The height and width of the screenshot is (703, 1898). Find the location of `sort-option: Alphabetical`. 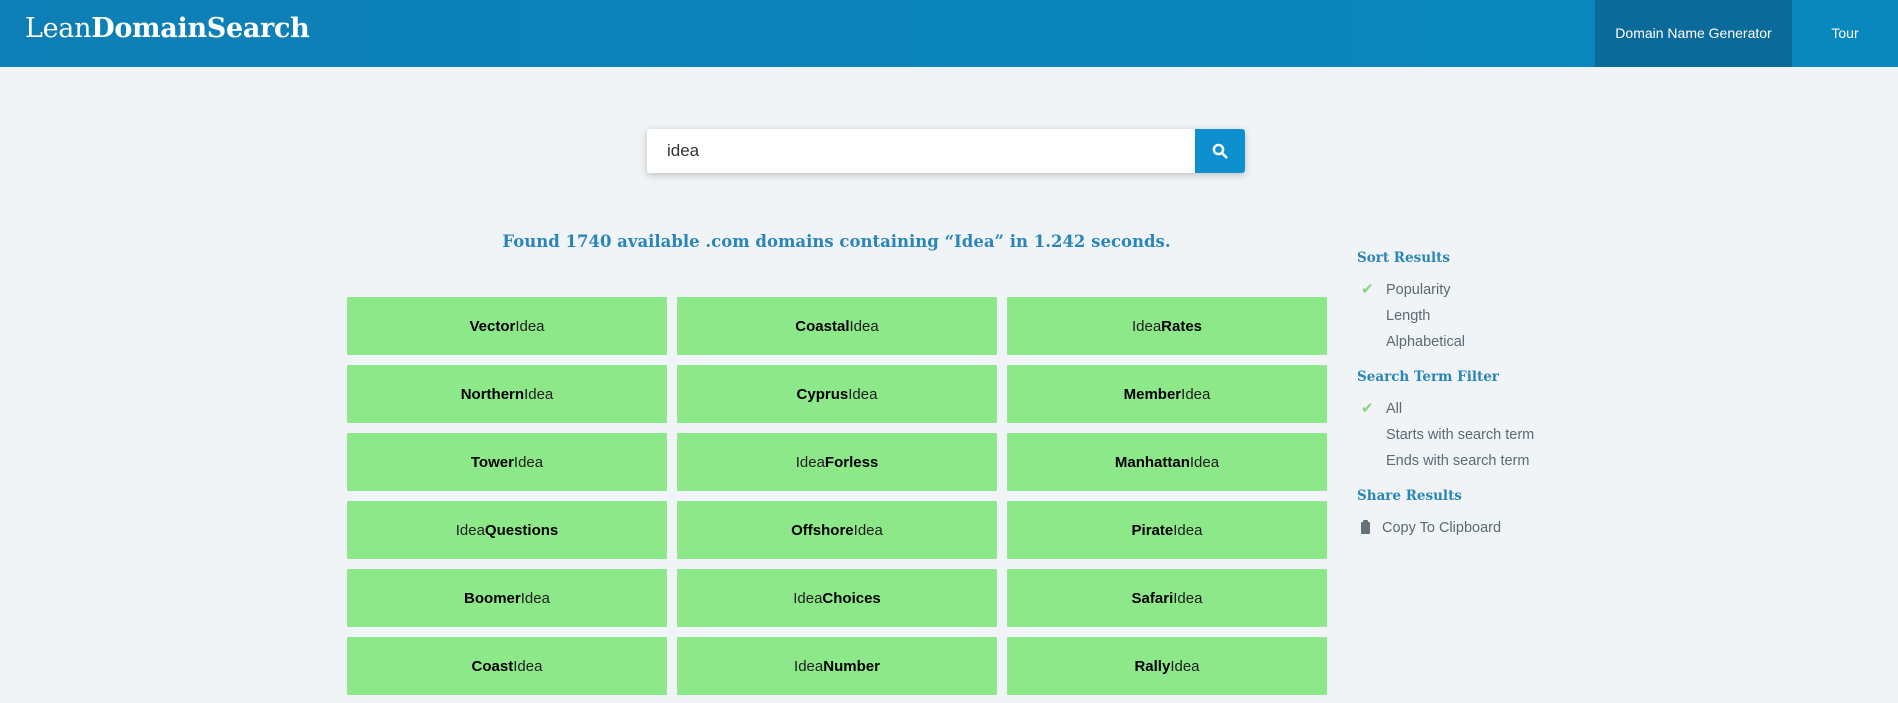

sort-option: Alphabetical is located at coordinates (1507, 342).